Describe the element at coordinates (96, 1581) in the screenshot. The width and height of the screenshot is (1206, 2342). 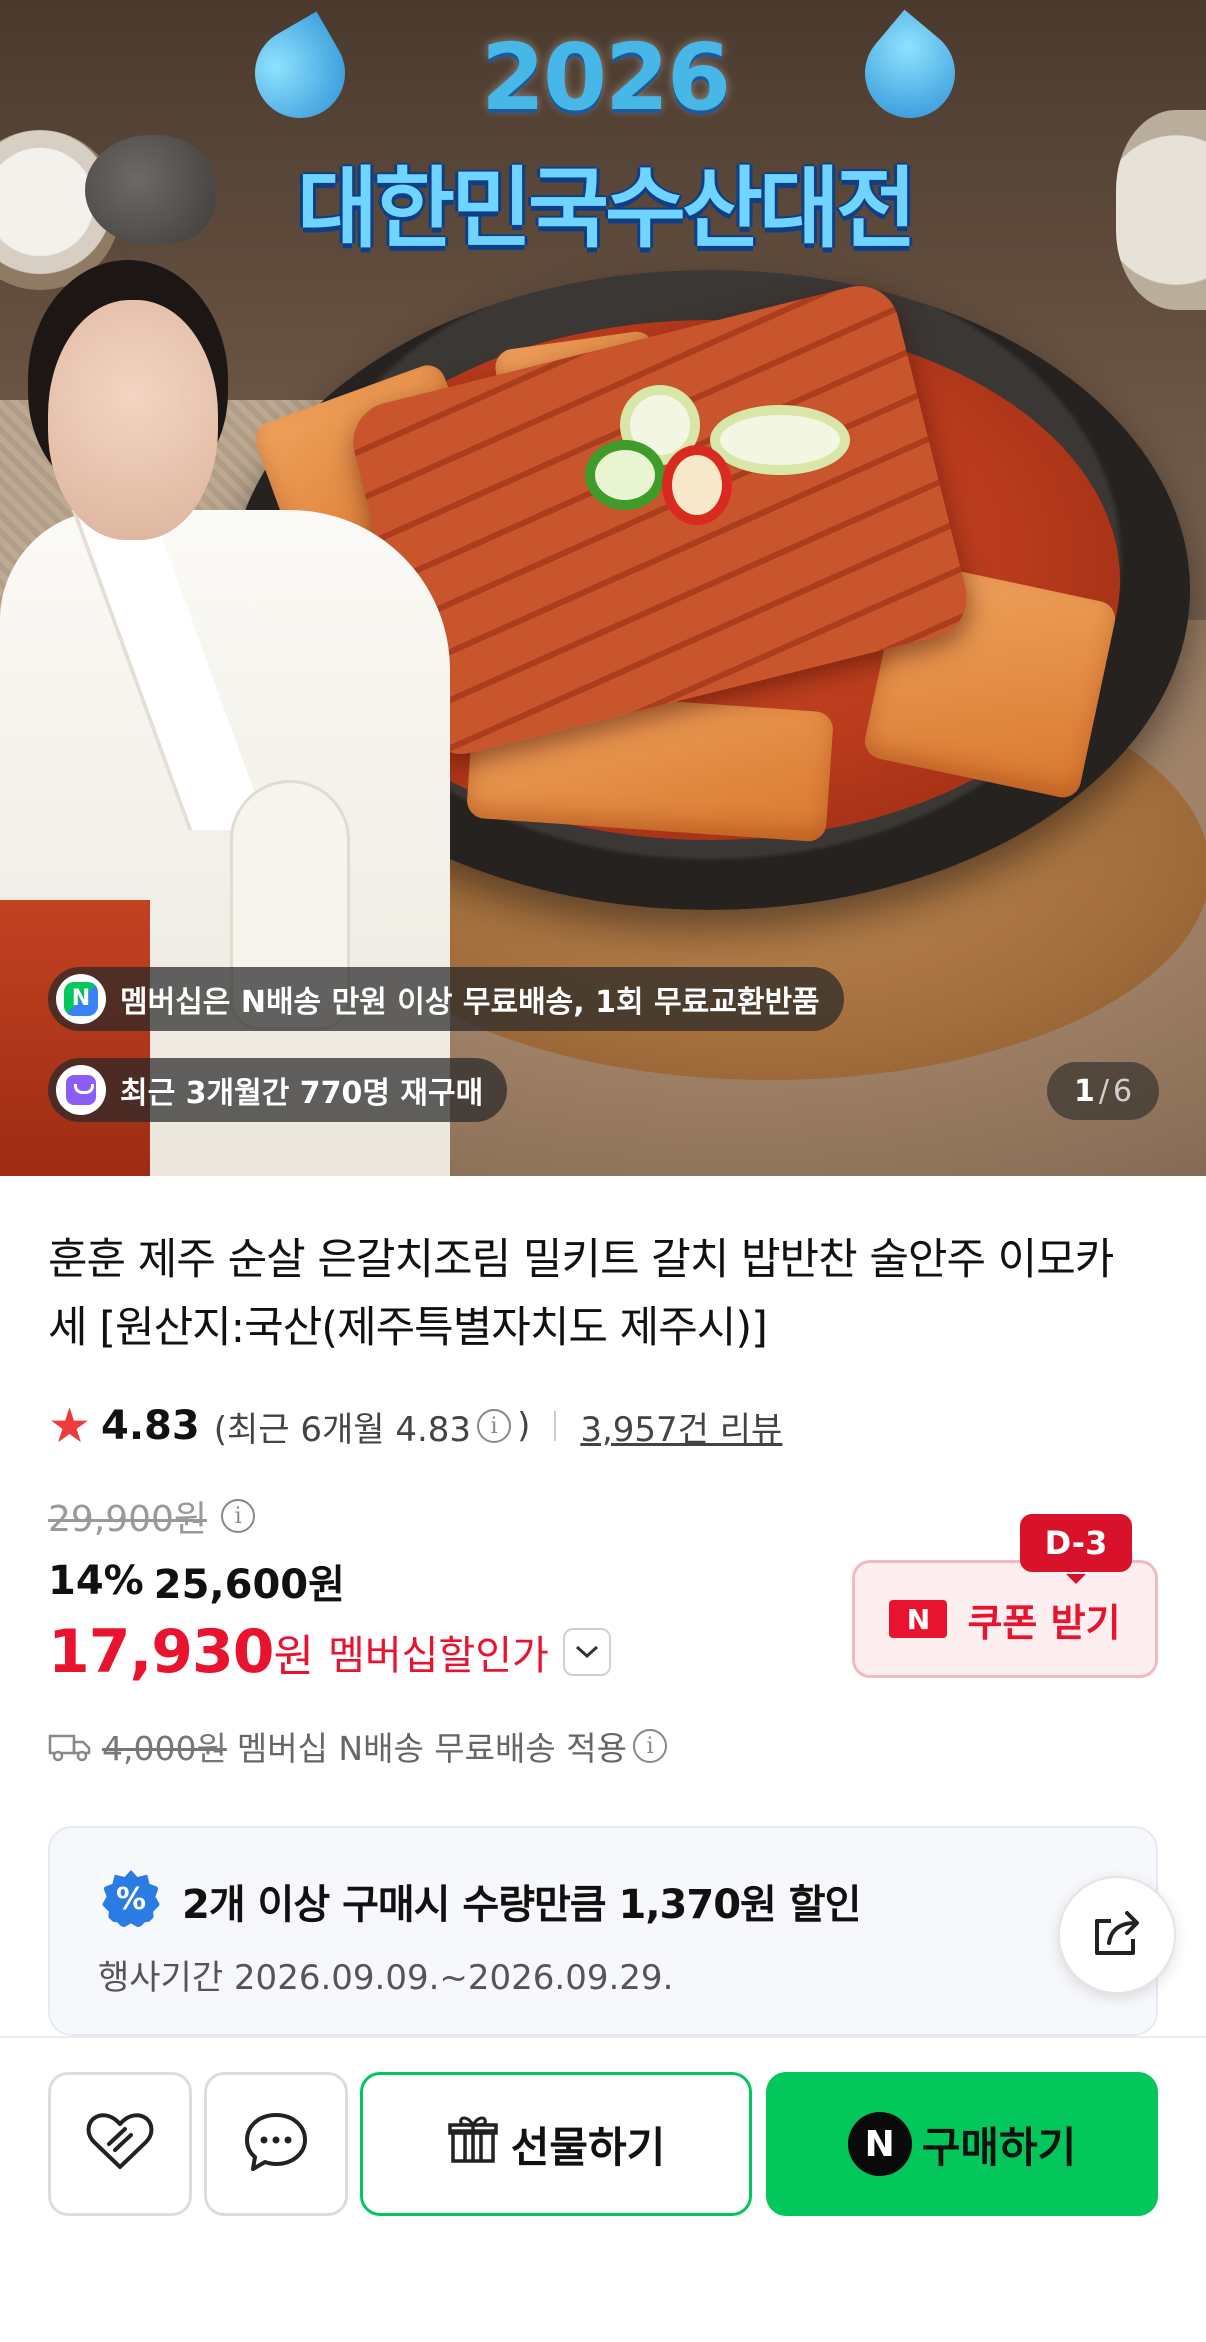
I see `discount-percent: 14%` at that location.